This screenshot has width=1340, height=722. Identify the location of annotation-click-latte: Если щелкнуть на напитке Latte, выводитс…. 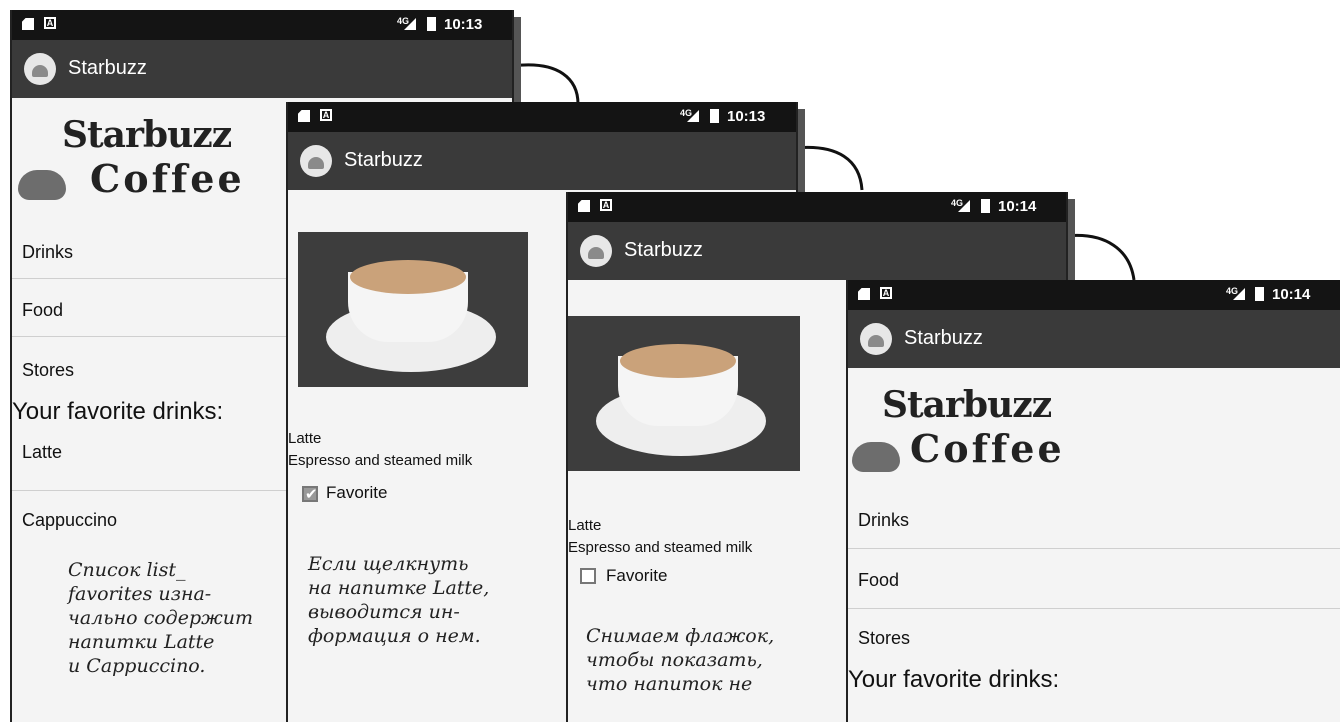
(399, 600).